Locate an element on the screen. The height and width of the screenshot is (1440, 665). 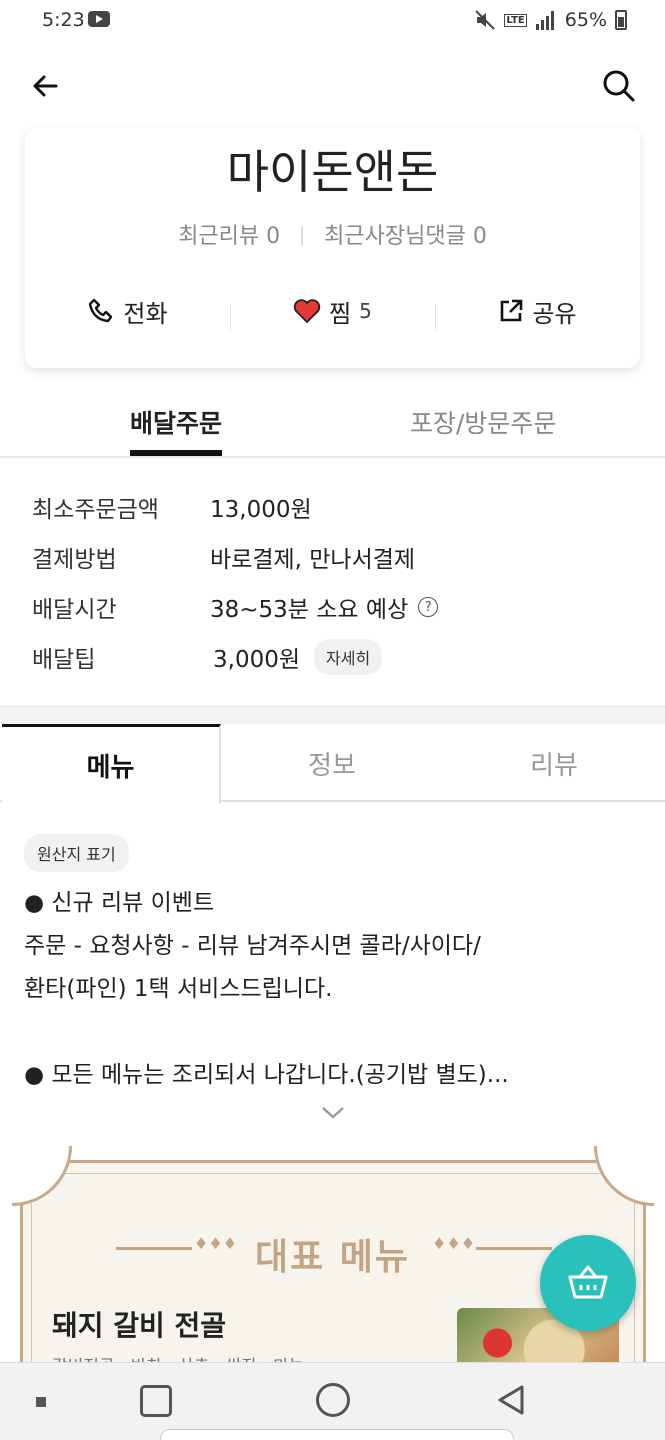
tab-info: 정보 is located at coordinates (332, 763).